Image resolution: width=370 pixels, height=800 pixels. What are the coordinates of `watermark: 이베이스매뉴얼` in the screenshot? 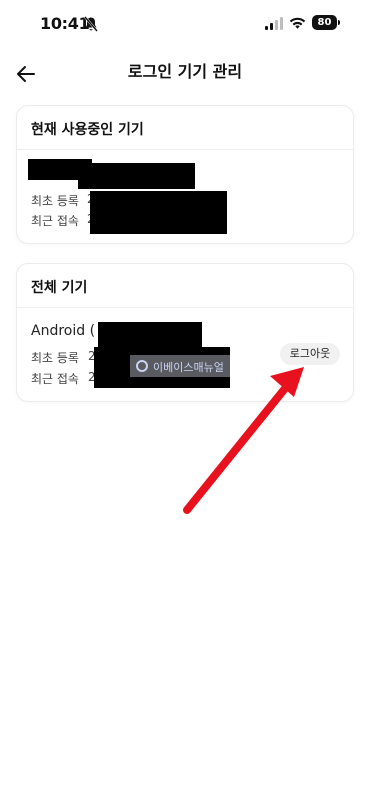 It's located at (180, 366).